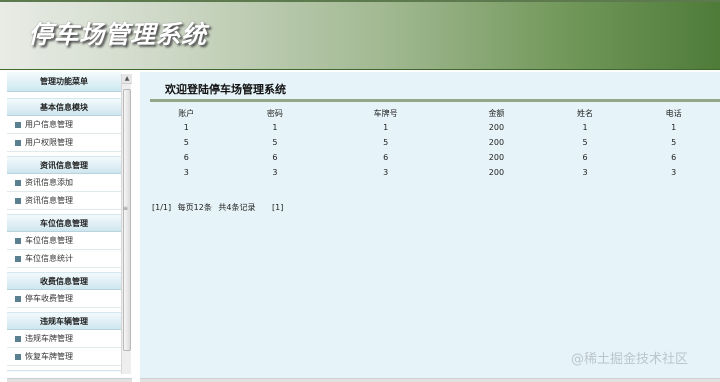 The width and height of the screenshot is (720, 382). I want to click on page-info: [1/1], so click(162, 207).